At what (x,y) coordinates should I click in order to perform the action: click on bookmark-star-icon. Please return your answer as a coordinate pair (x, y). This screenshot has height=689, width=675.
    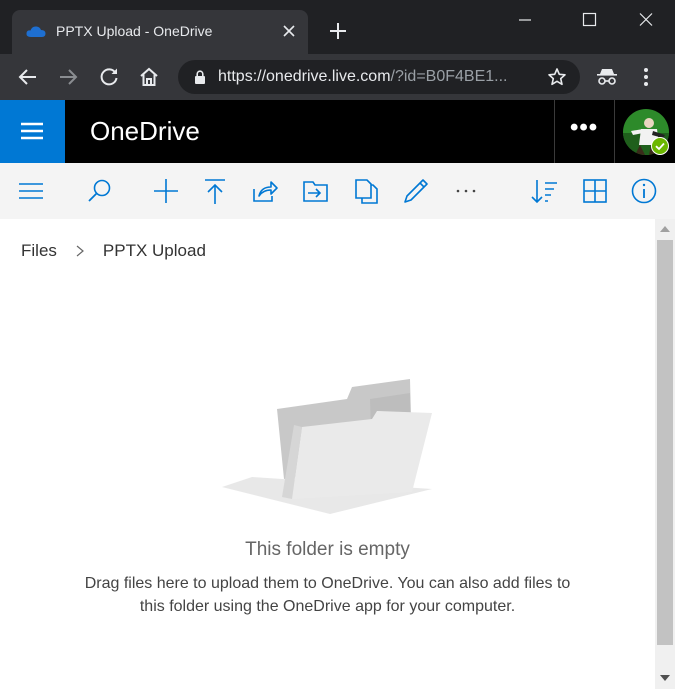
    Looking at the image, I should click on (557, 77).